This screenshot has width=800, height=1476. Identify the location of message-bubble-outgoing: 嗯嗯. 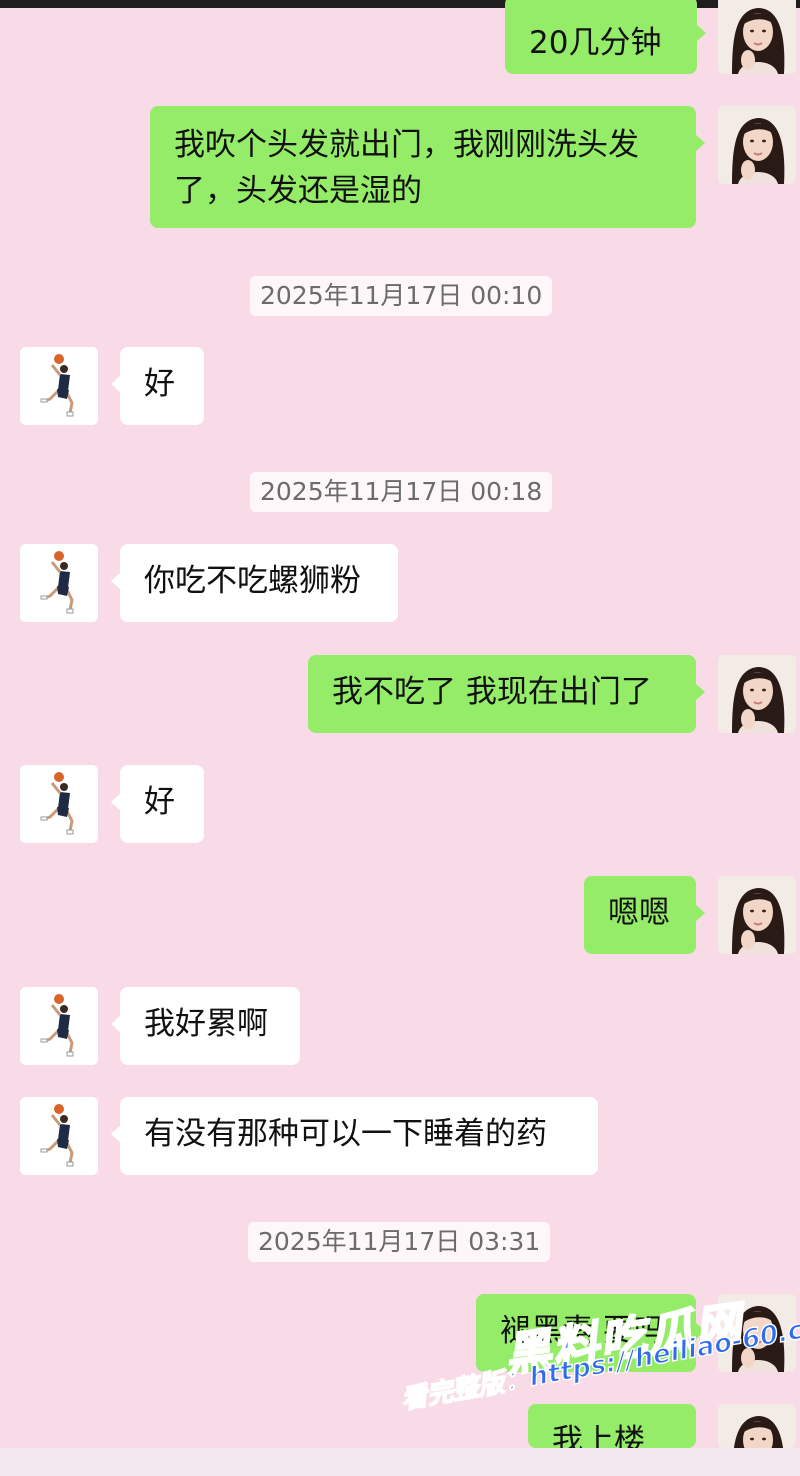
(644, 915).